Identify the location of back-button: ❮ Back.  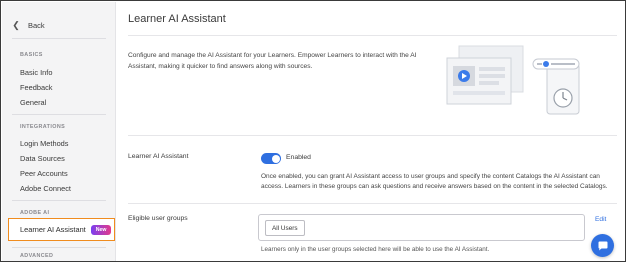
(60, 25).